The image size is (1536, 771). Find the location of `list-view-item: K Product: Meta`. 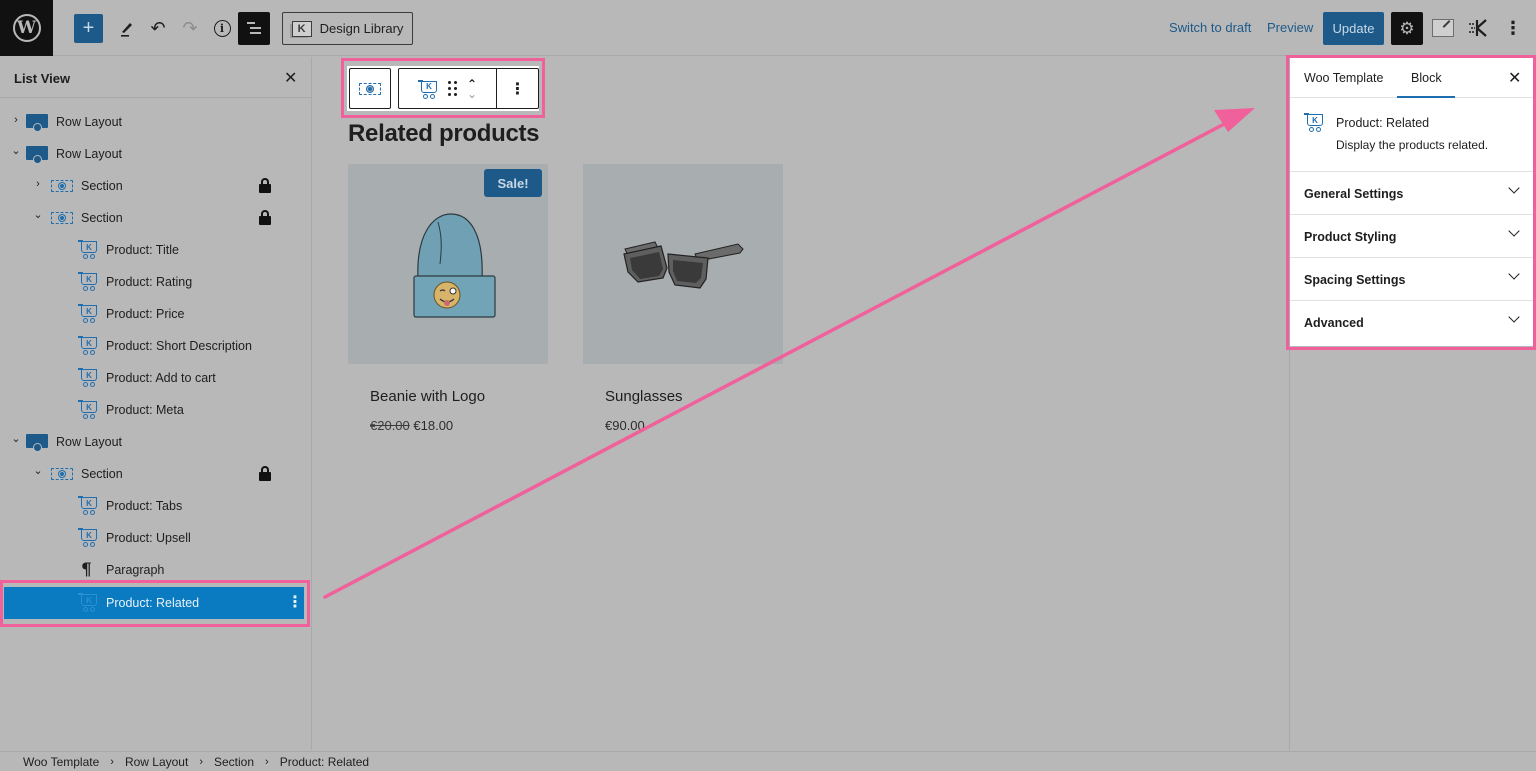

list-view-item: K Product: Meta is located at coordinates (150, 410).